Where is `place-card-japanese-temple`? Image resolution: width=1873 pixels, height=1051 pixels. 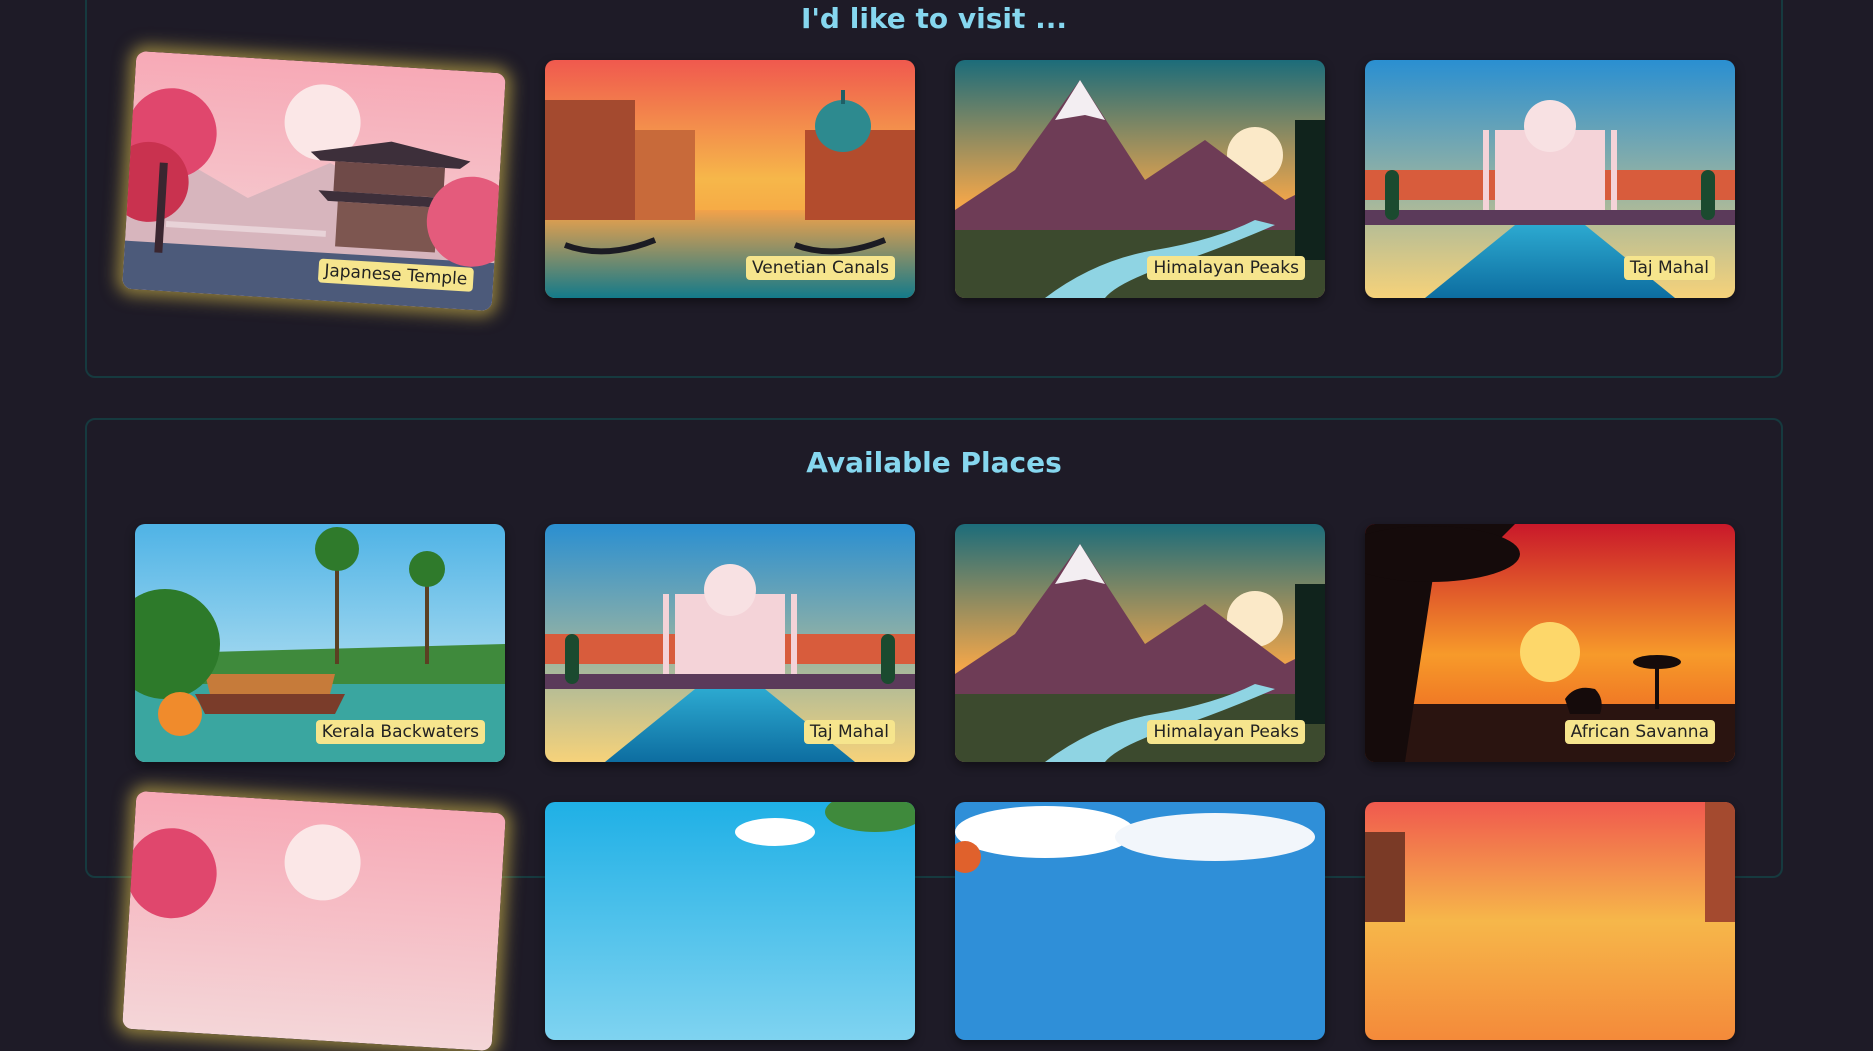
place-card-japanese-temple is located at coordinates (314, 920).